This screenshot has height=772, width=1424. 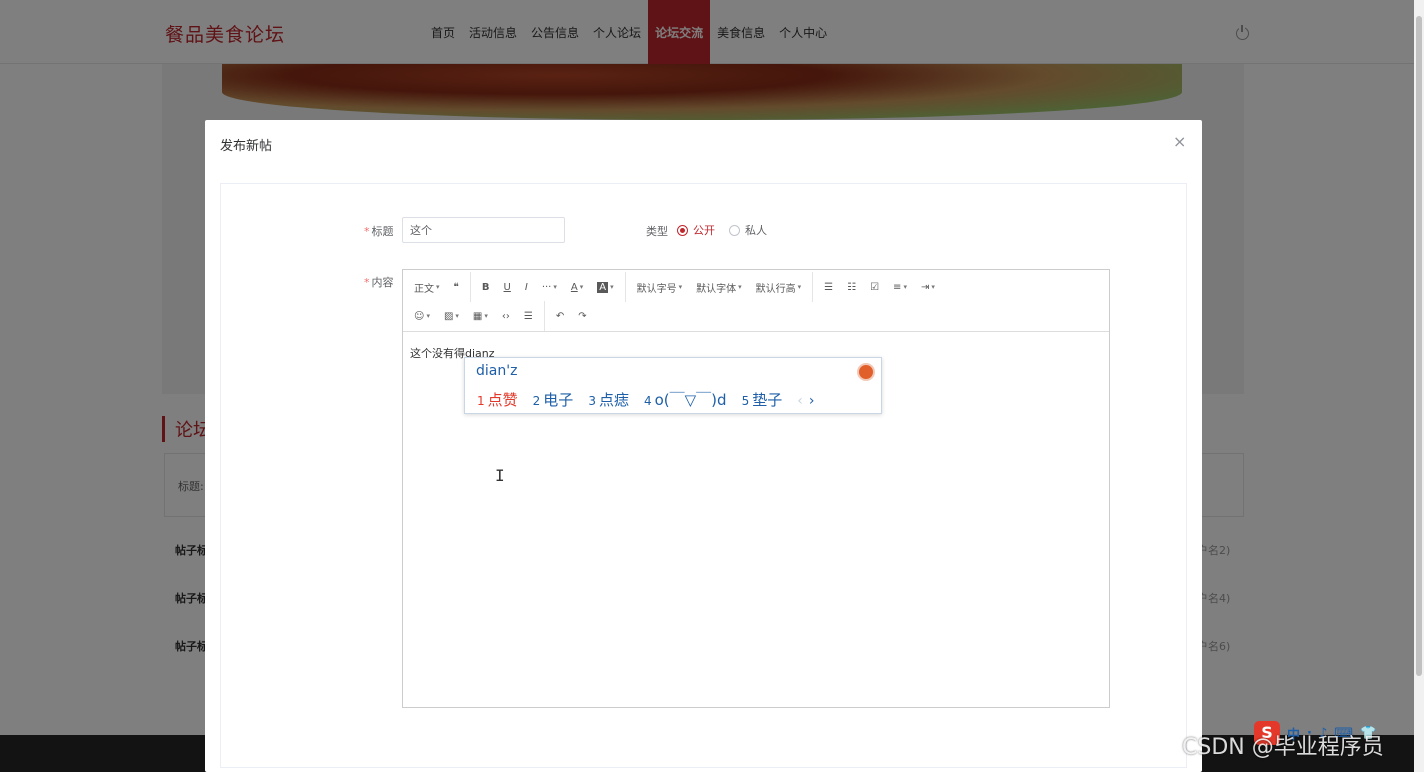 I want to click on toolbar-button-label: ☺, so click(x=419, y=316).